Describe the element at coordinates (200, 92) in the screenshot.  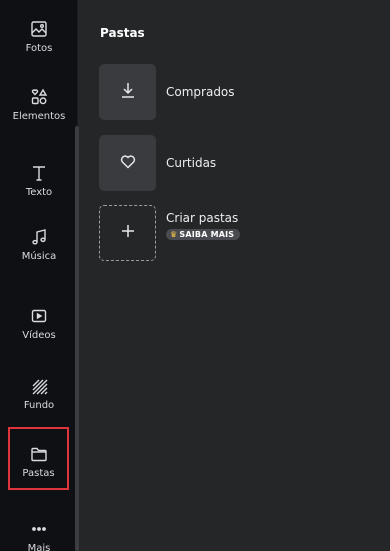
I see `folder-label: Comprados` at that location.